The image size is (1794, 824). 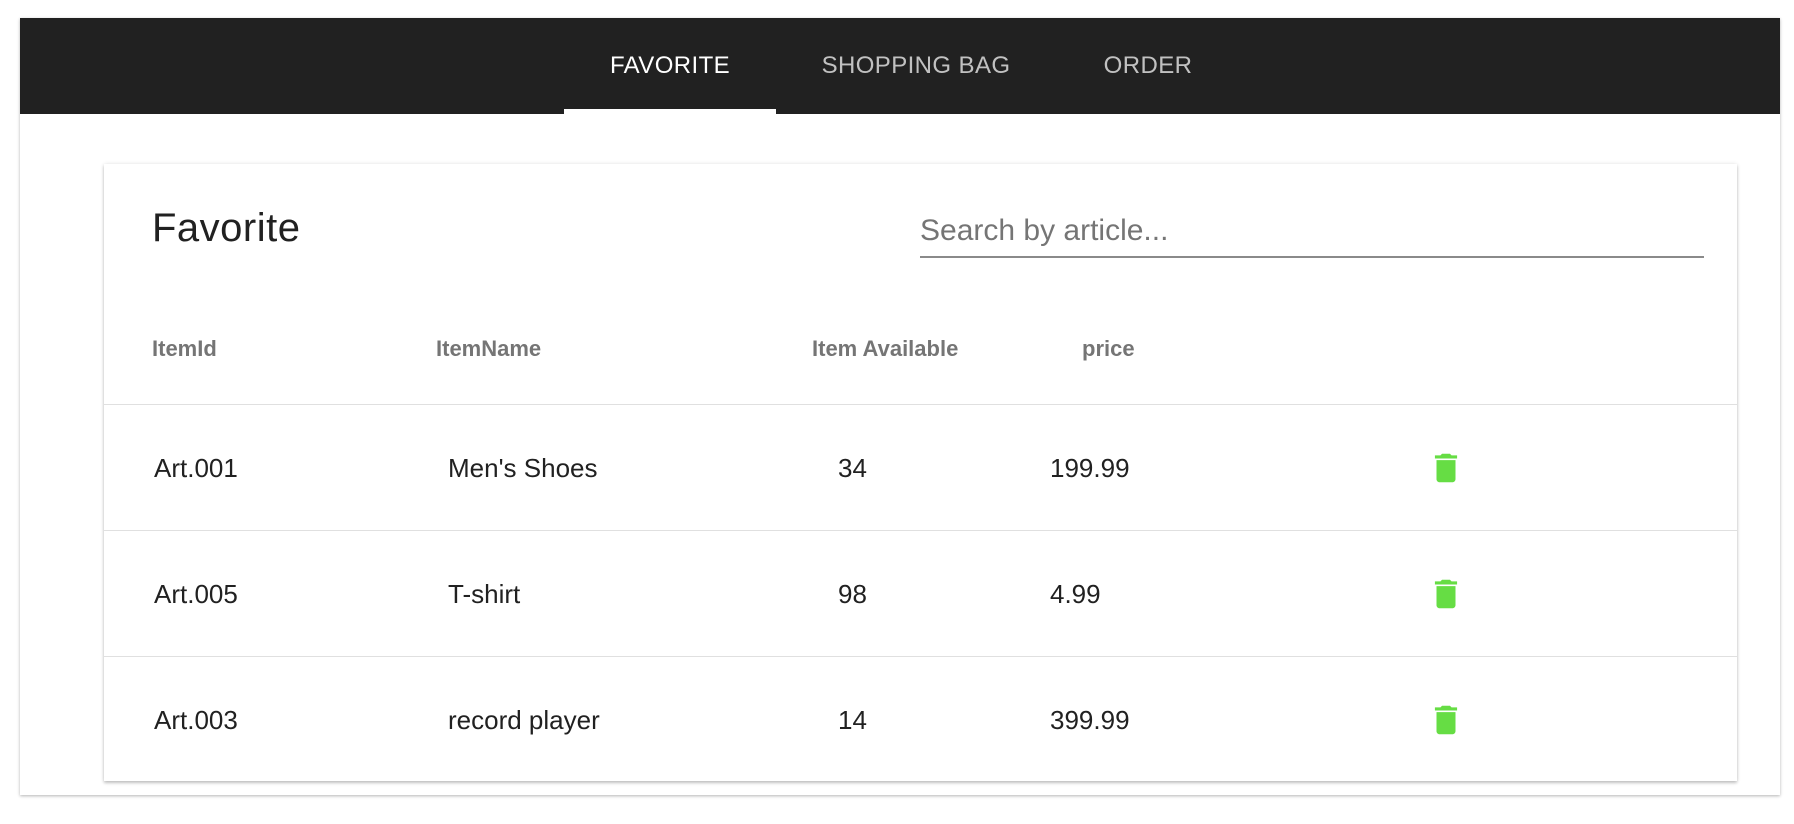 I want to click on tab-favorite: FAVORITE, so click(x=670, y=66).